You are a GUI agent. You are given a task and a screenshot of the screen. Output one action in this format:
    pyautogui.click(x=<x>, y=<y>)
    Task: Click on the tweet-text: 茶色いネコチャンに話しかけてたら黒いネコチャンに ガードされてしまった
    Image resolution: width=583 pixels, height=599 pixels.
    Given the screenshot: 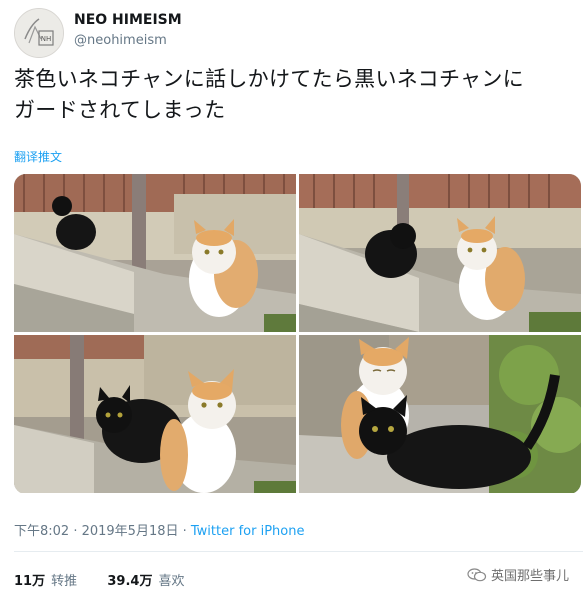 What is the action you would take?
    pyautogui.click(x=294, y=95)
    